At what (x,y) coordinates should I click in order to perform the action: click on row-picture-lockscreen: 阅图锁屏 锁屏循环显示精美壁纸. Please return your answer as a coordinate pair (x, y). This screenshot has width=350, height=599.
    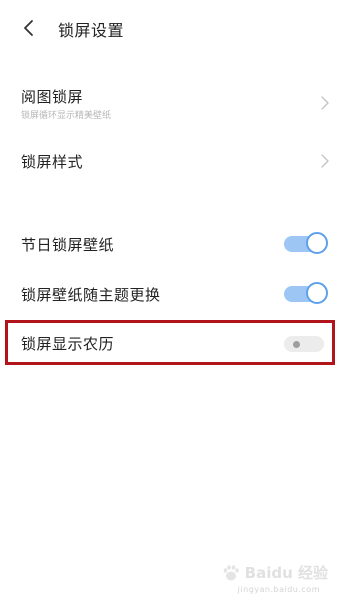
    Looking at the image, I should click on (175, 104).